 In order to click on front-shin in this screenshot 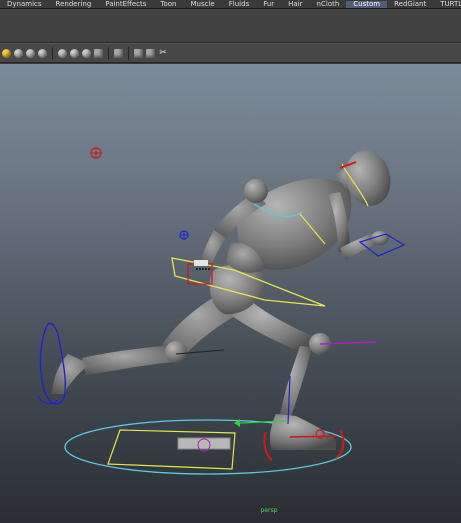, I will do `click(295, 384)`.